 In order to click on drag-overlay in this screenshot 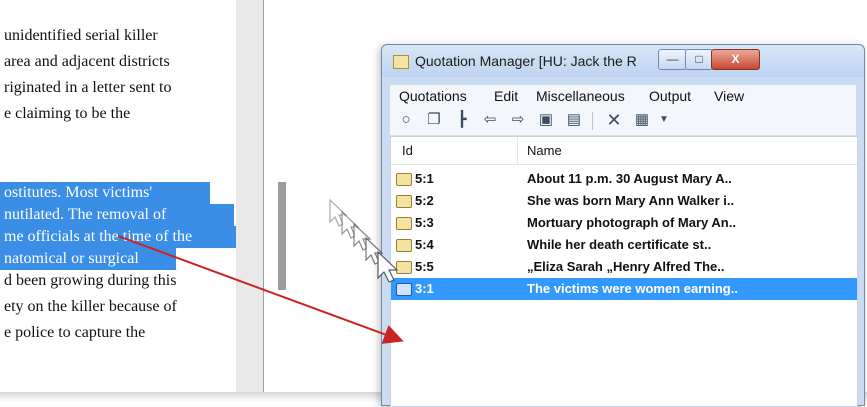, I will do `click(260, 271)`.